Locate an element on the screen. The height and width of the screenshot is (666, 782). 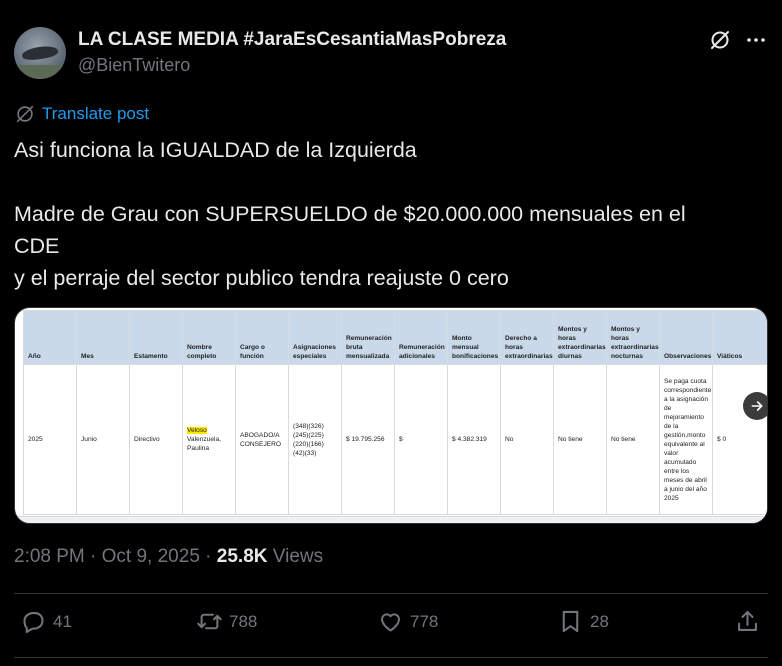
like-count: 778 is located at coordinates (424, 621).